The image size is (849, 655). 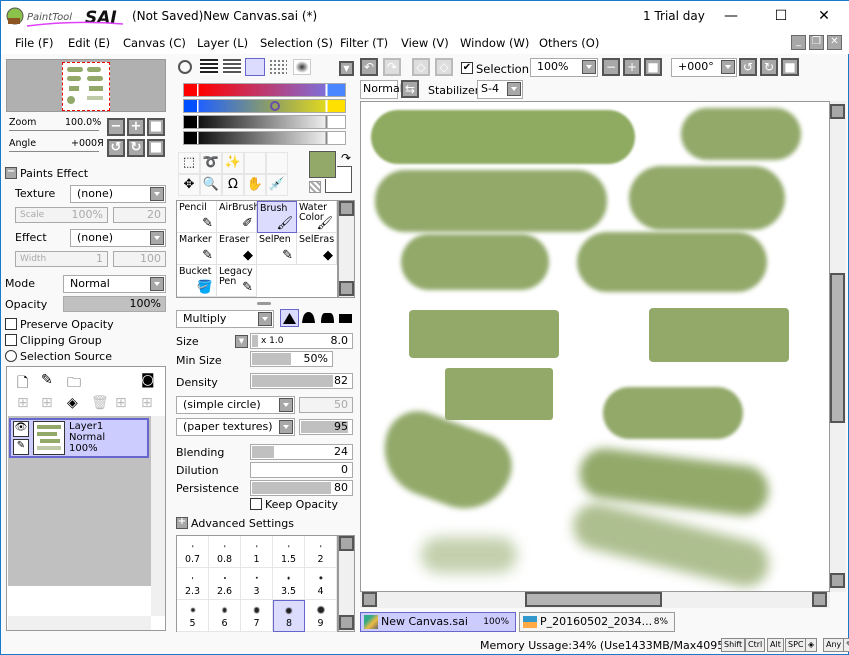 What do you see at coordinates (315, 187) in the screenshot?
I see `transparent-color-icon` at bounding box center [315, 187].